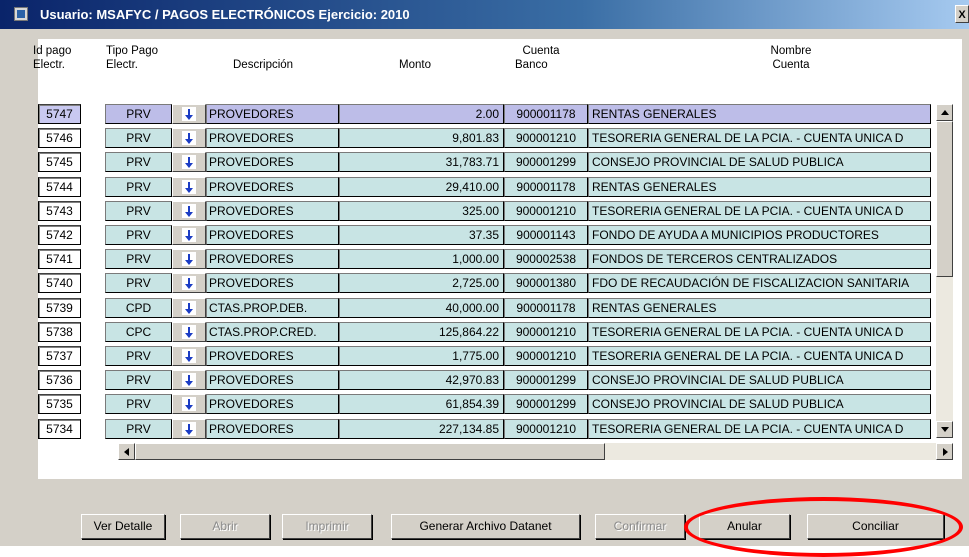 This screenshot has width=969, height=557. I want to click on close-button: X, so click(962, 14).